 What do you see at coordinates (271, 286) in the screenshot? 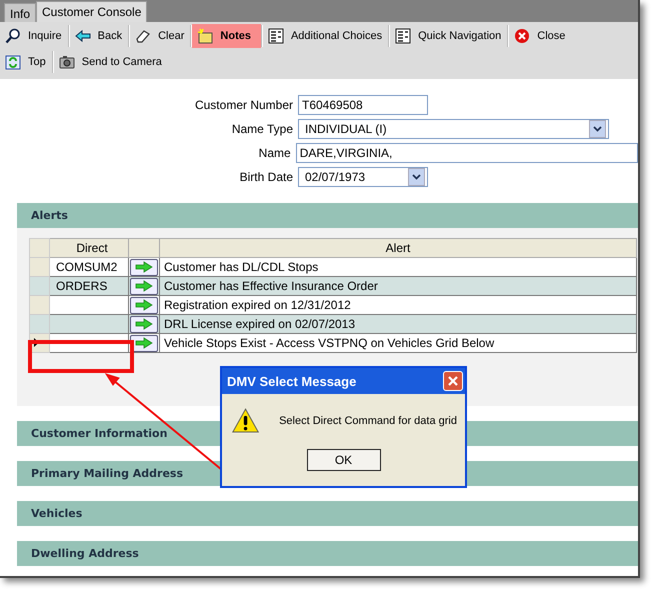
I see `table-cell: Customer has Effective Insurance Order` at bounding box center [271, 286].